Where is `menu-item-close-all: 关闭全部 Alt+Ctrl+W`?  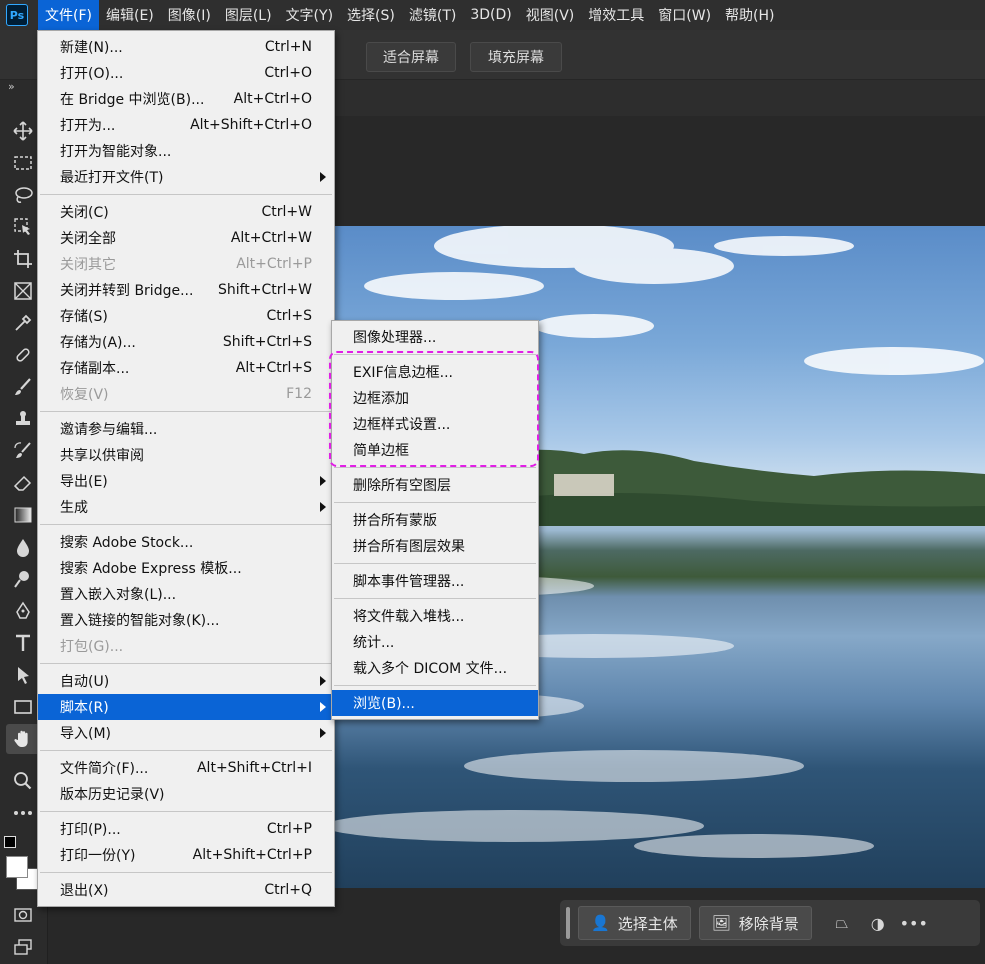 menu-item-close-all: 关闭全部 Alt+Ctrl+W is located at coordinates (186, 238).